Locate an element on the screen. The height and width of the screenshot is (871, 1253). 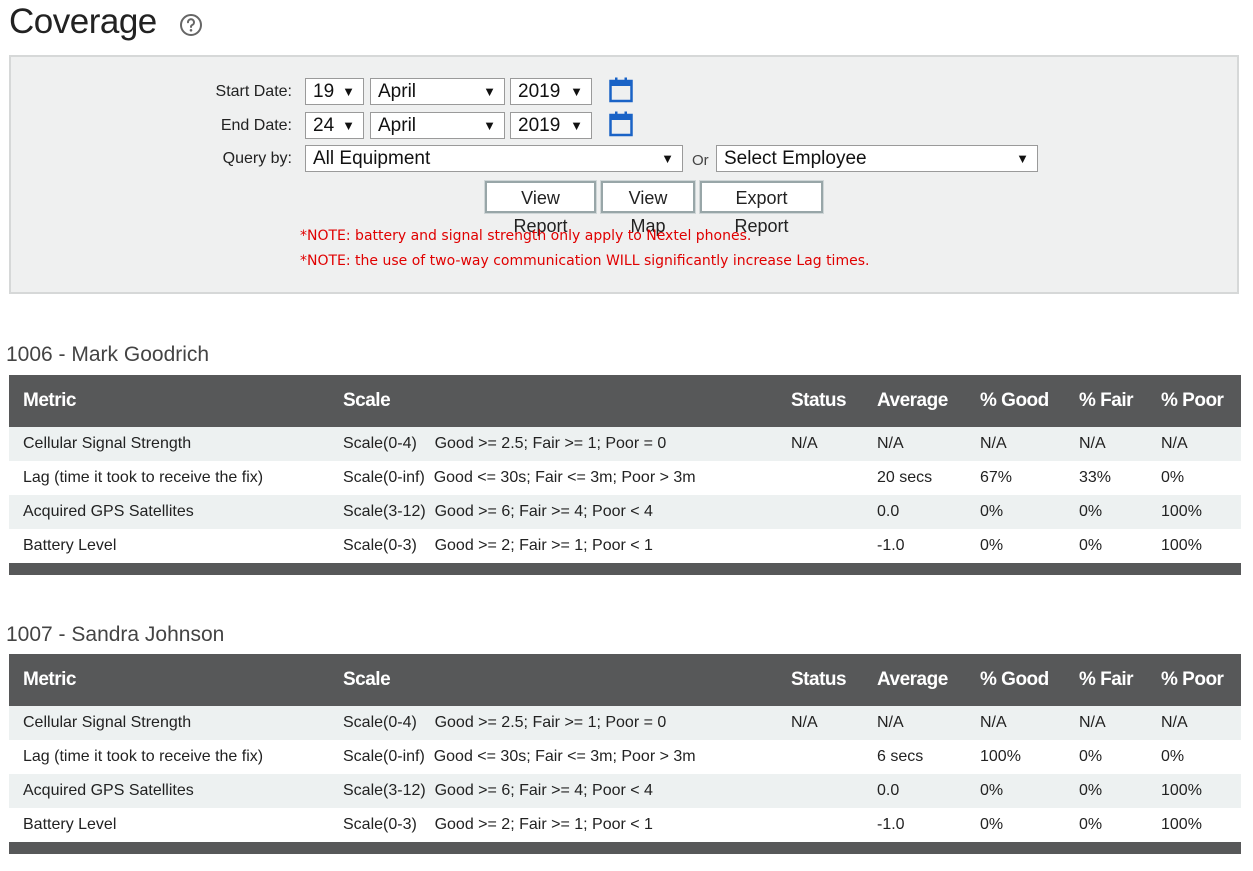
start-day-value: 19 is located at coordinates (324, 91).